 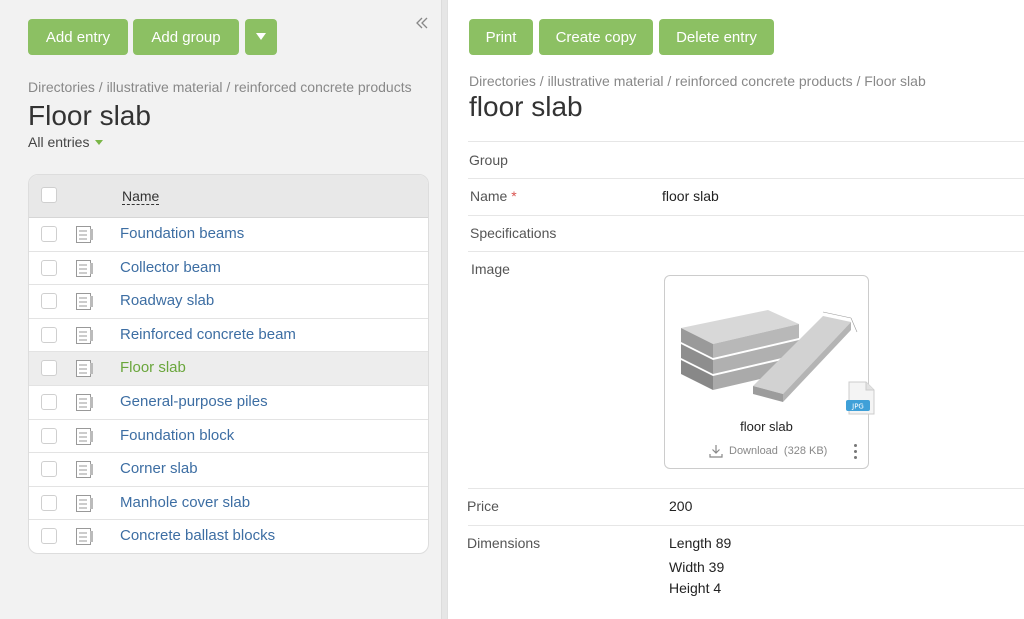 I want to click on file-size: (328 KB), so click(x=805, y=451).